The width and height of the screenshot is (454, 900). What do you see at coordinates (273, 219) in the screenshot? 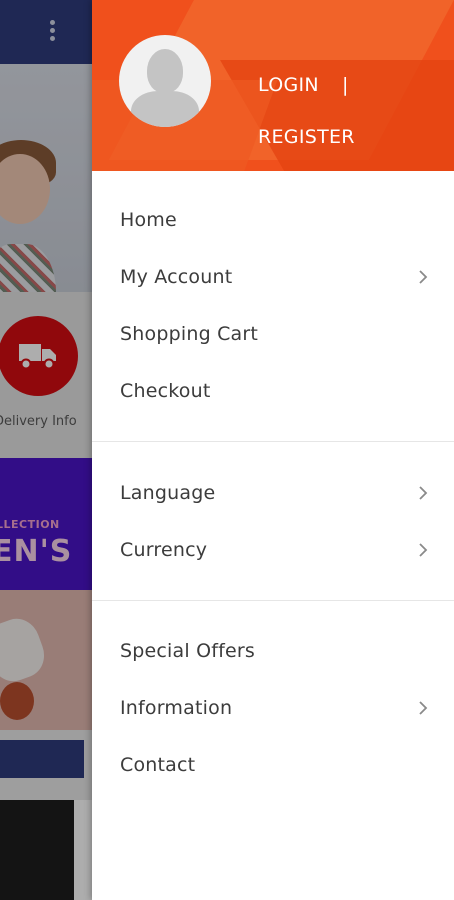
I see `menu-item-home: Home` at bounding box center [273, 219].